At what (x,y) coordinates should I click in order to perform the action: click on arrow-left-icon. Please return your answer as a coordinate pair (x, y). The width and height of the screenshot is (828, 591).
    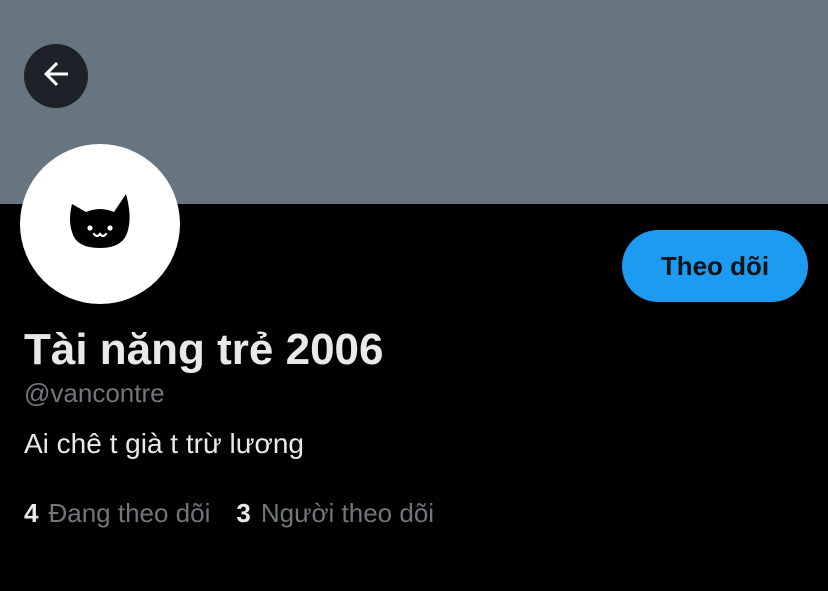
    Looking at the image, I should click on (56, 76).